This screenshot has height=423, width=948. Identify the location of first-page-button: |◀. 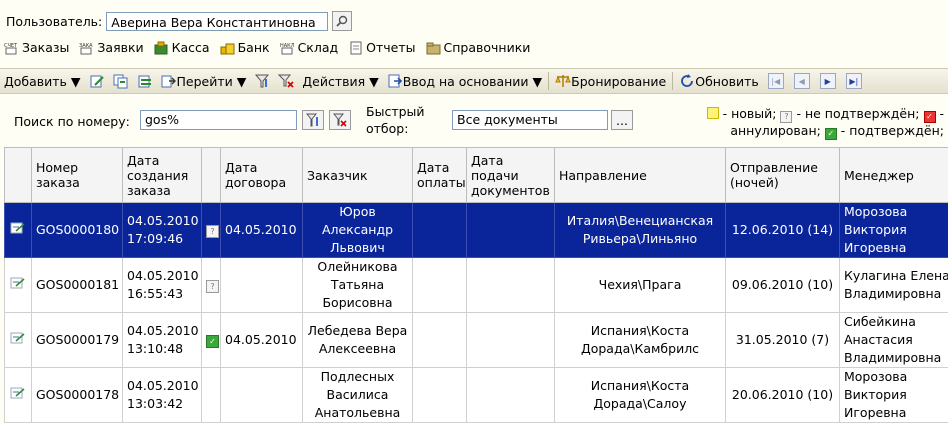
(776, 81).